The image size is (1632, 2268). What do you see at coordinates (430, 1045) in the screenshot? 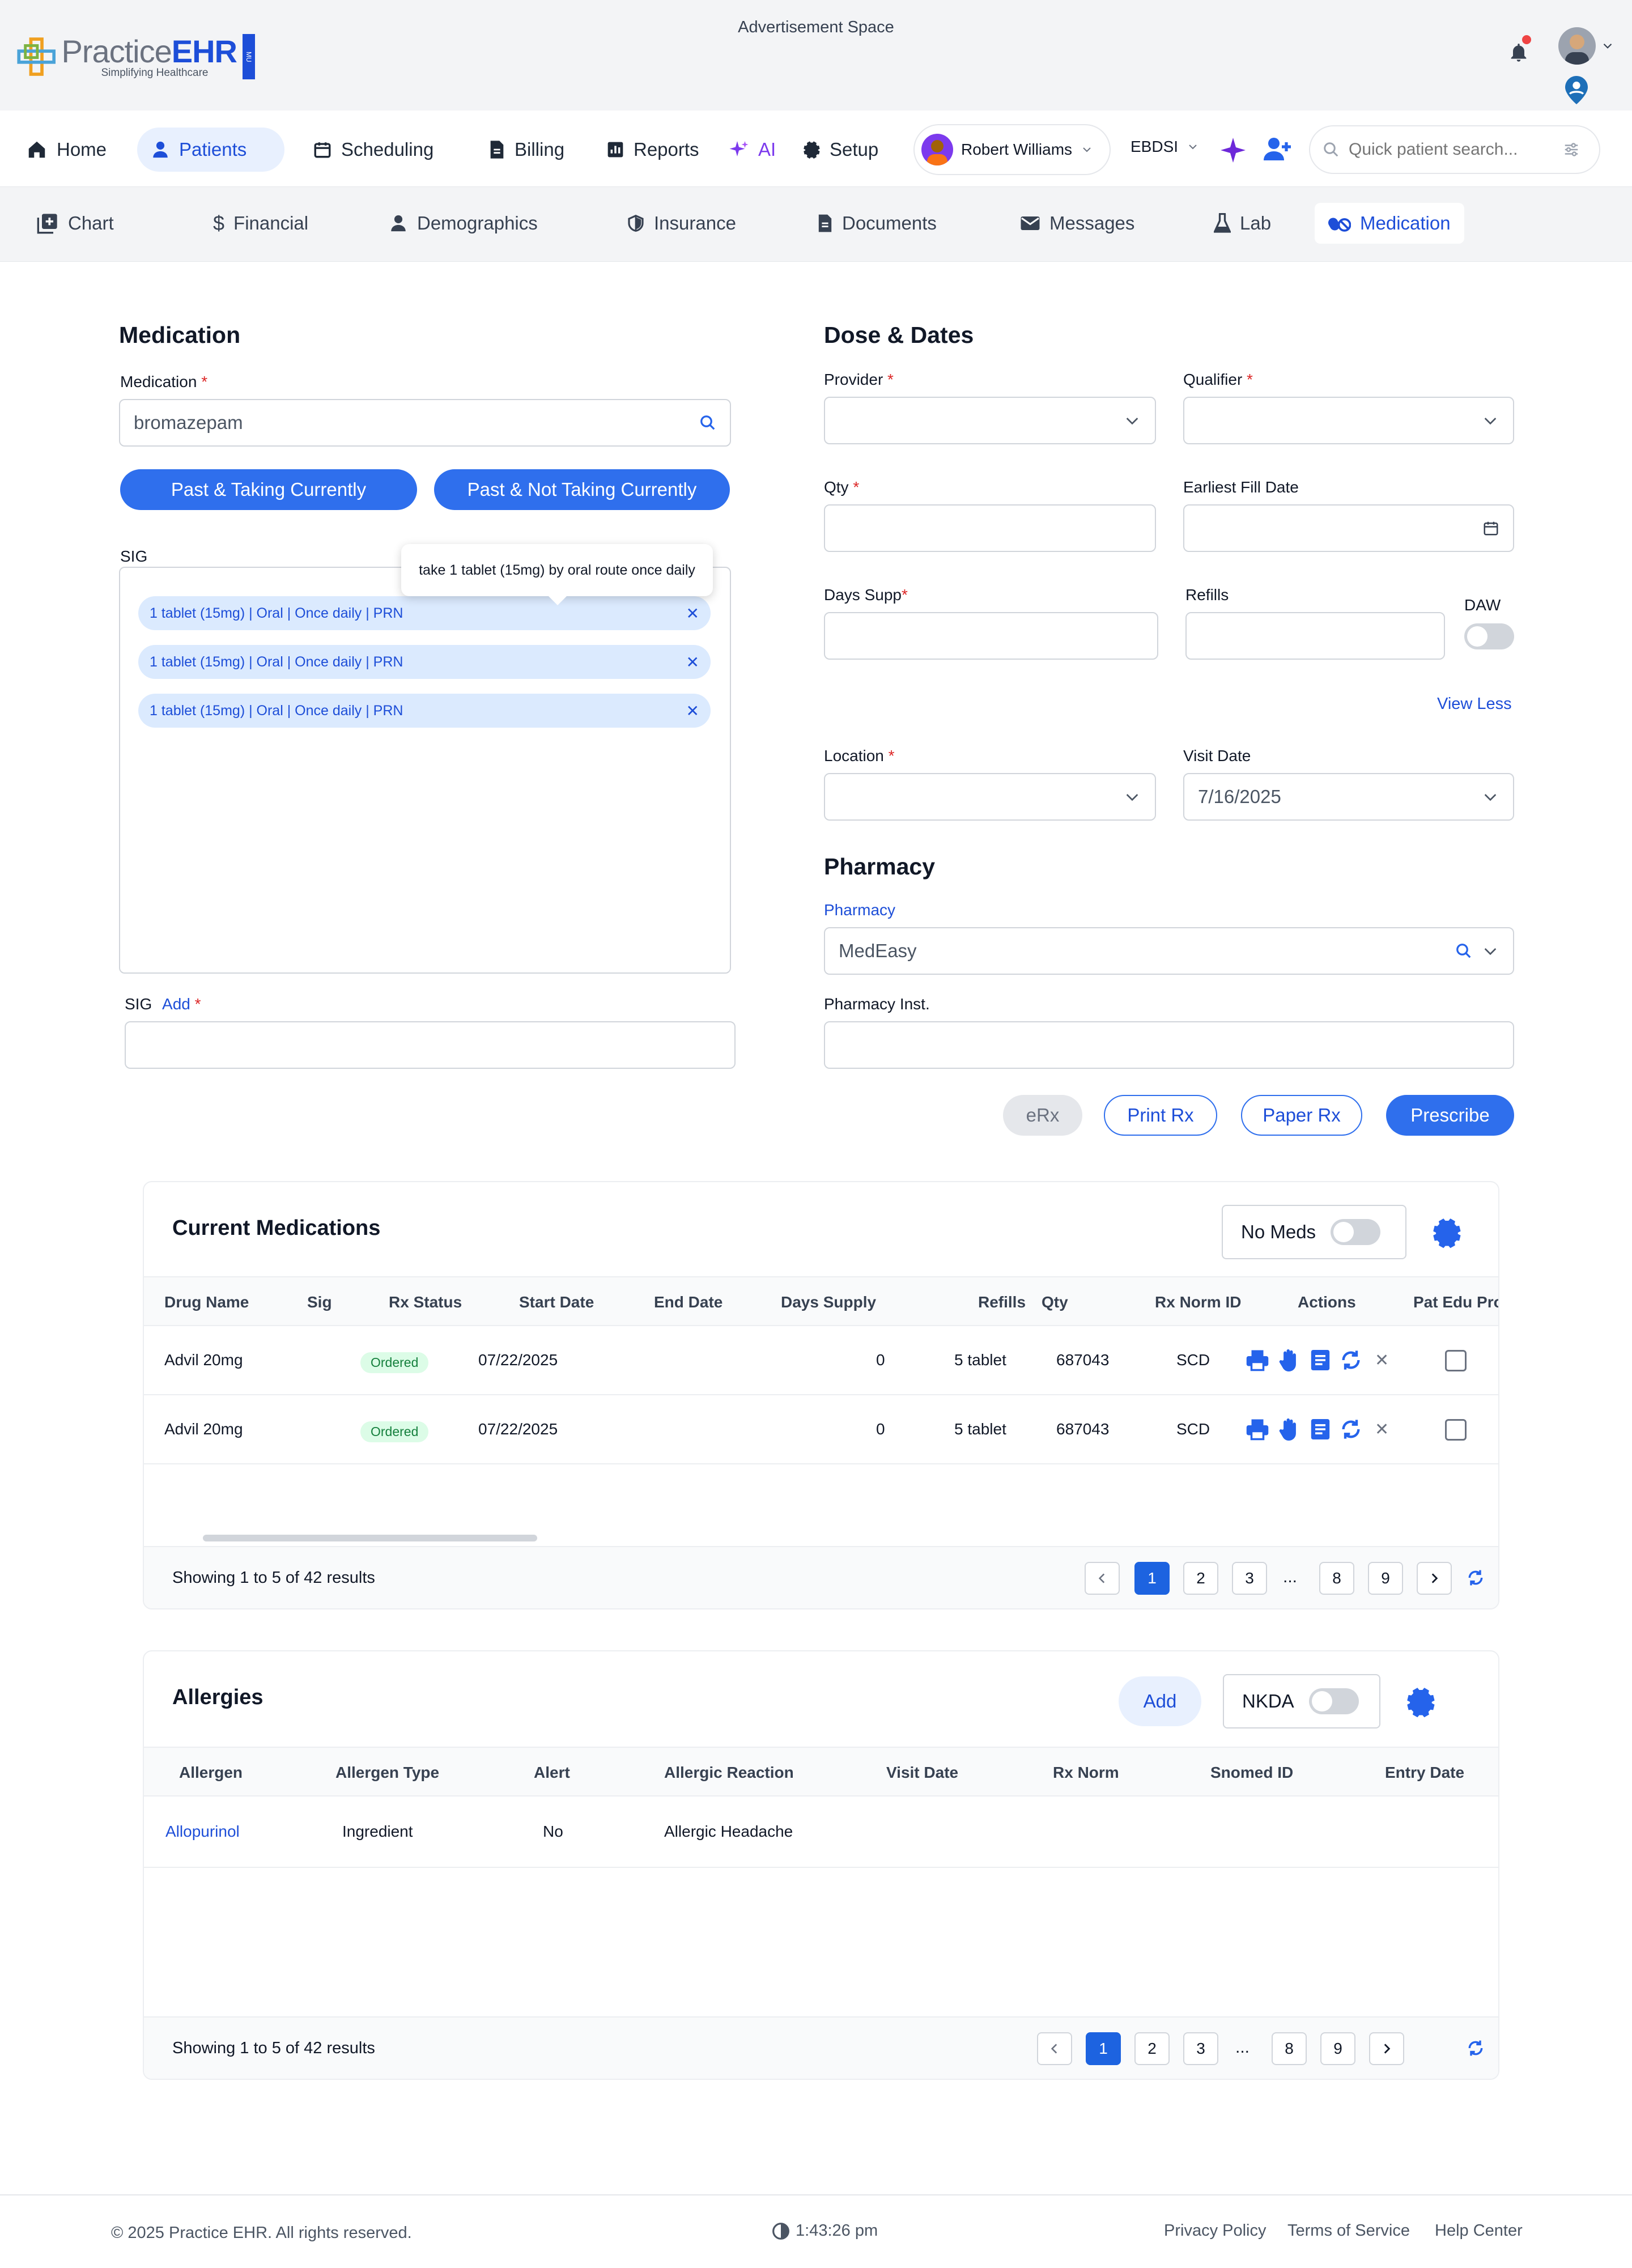
I see `sig-add-input` at bounding box center [430, 1045].